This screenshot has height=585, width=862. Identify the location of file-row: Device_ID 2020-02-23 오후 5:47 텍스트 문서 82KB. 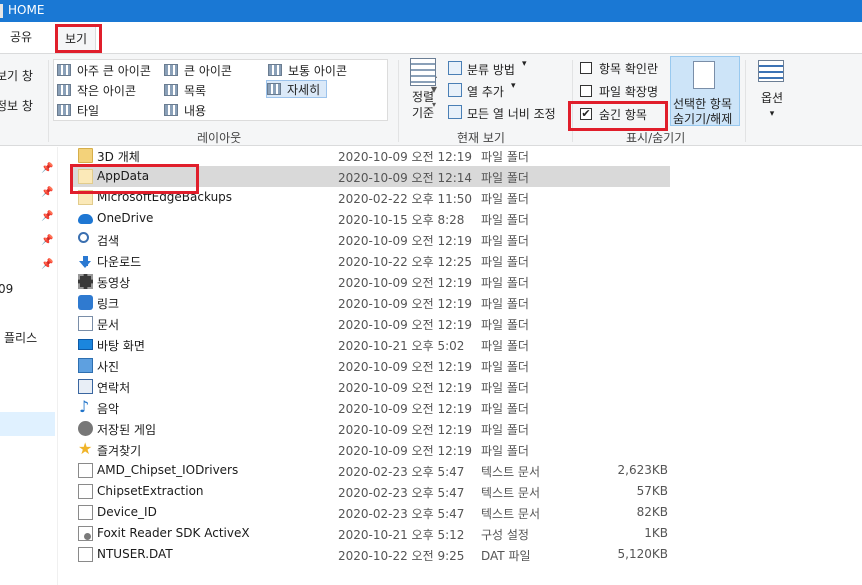
(371, 512).